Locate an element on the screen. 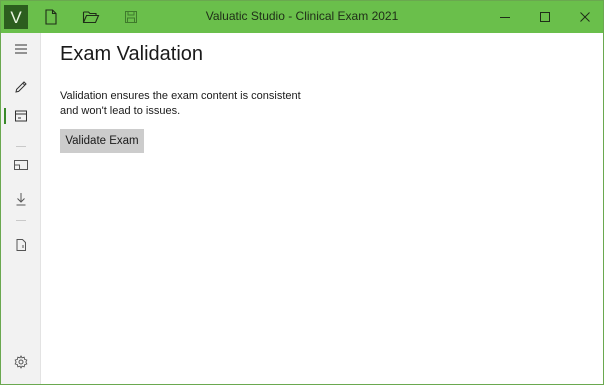 The width and height of the screenshot is (604, 385). new-file-button is located at coordinates (51, 17).